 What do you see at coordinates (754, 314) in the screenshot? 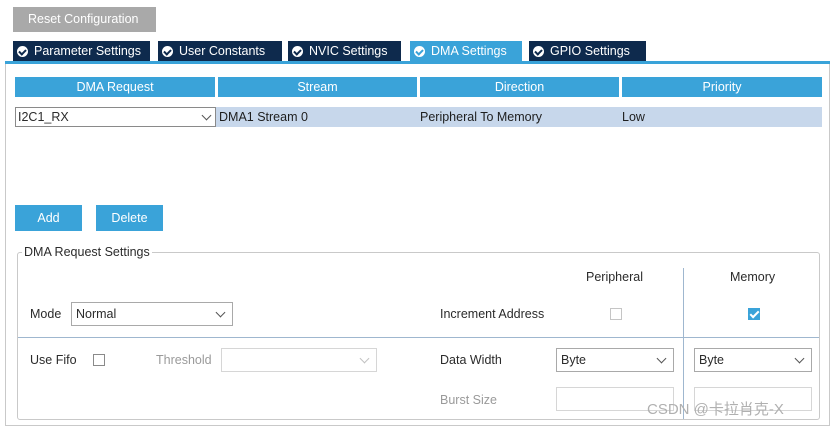
I see `memory-increment-checkbox` at bounding box center [754, 314].